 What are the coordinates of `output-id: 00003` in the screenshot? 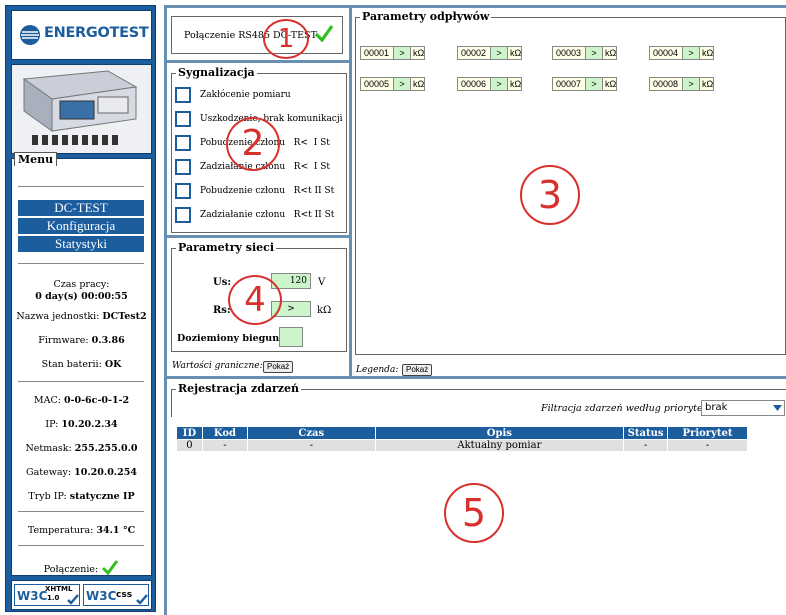 It's located at (569, 53).